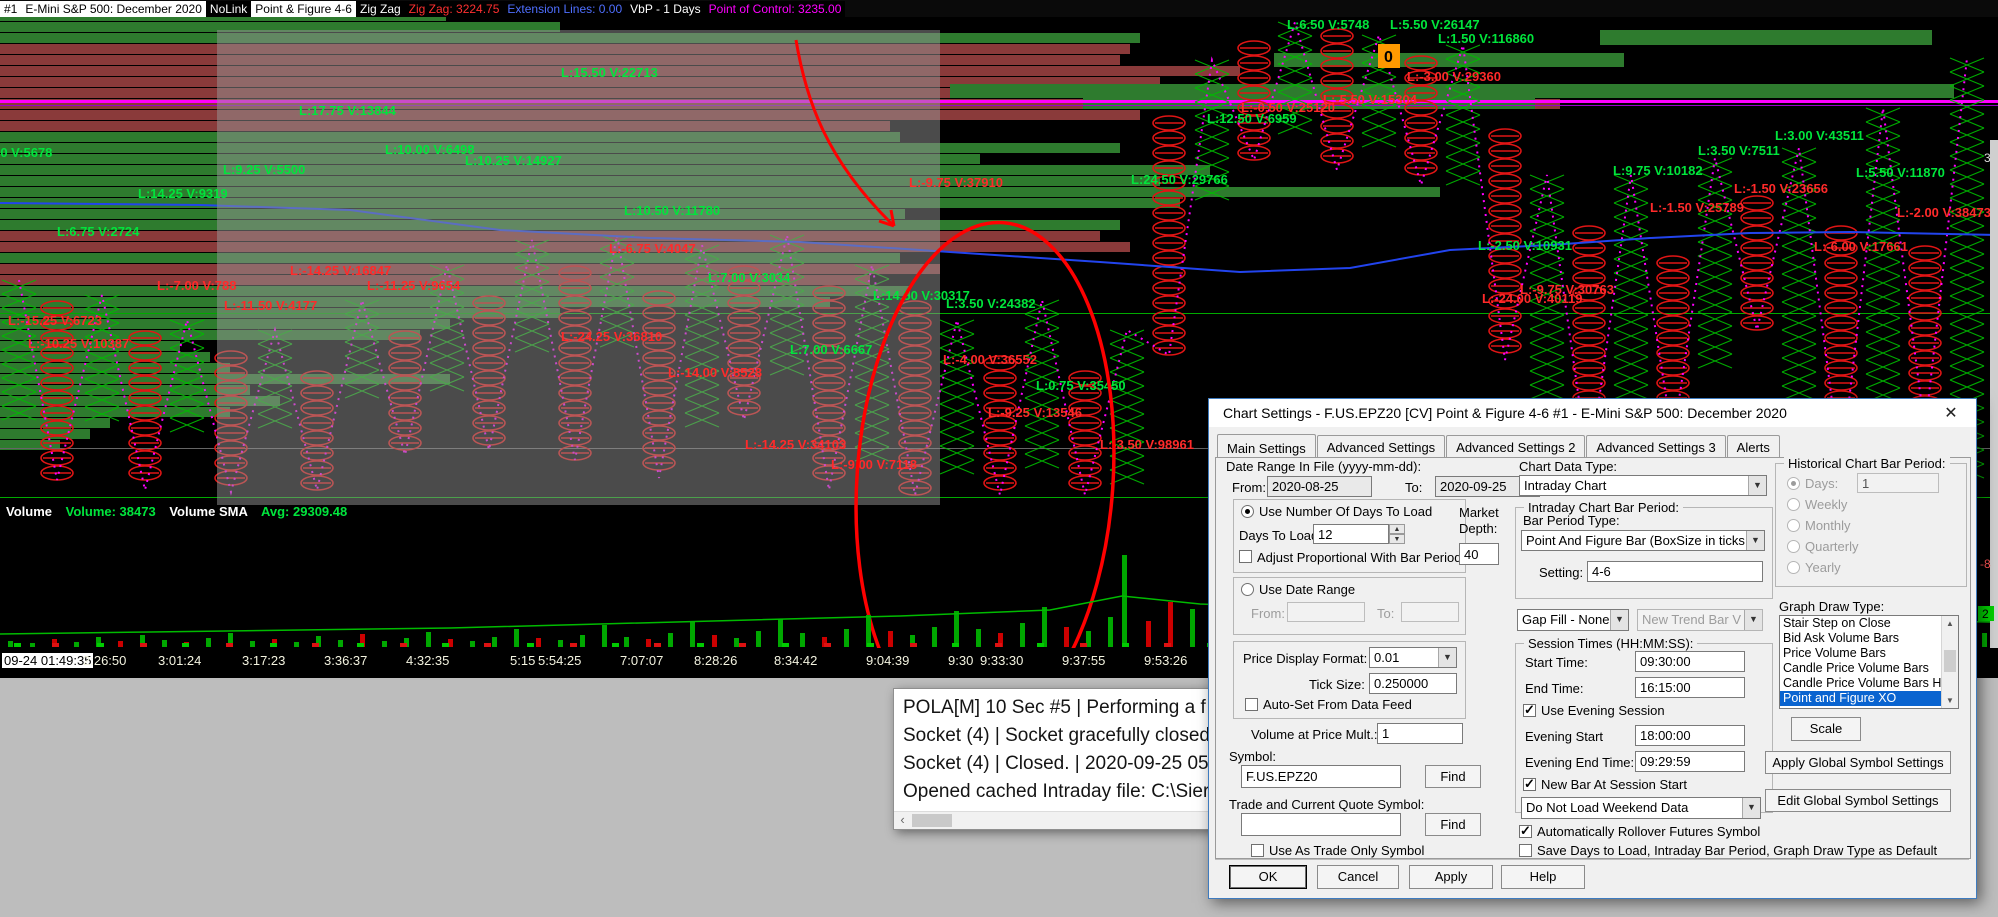 The height and width of the screenshot is (917, 1998). What do you see at coordinates (1898, 483) in the screenshot?
I see `historical-days-field` at bounding box center [1898, 483].